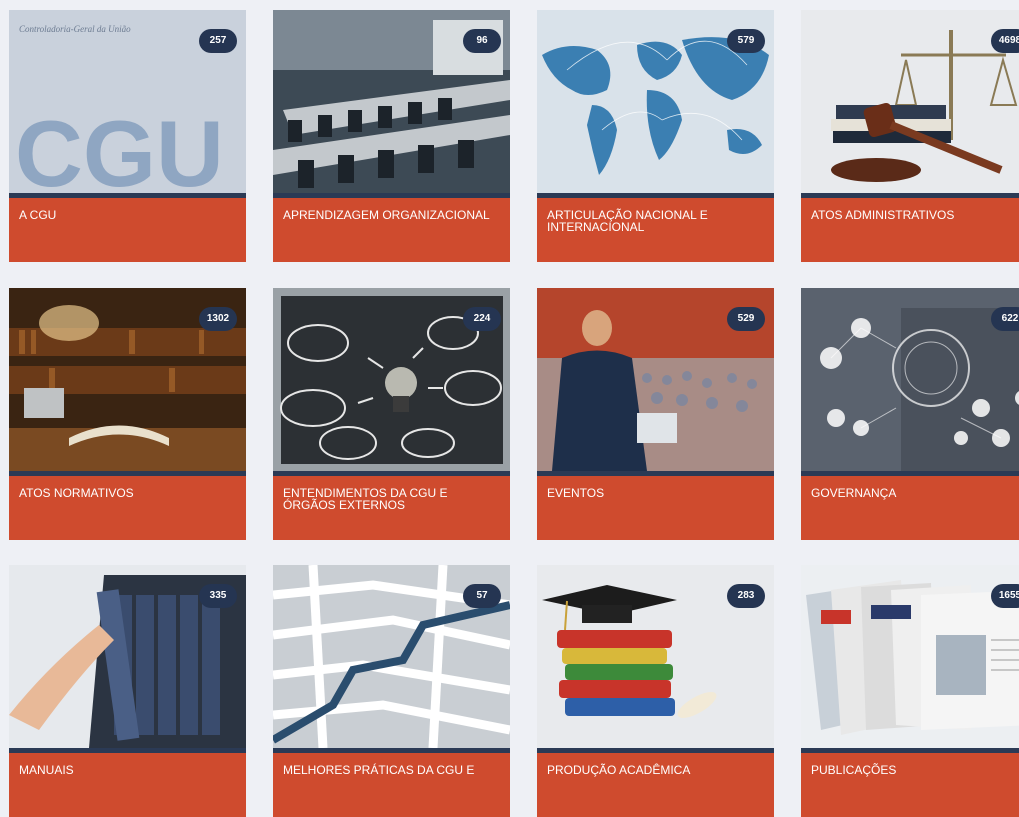 This screenshot has width=1019, height=817. I want to click on item-count-badge: 335, so click(218, 596).